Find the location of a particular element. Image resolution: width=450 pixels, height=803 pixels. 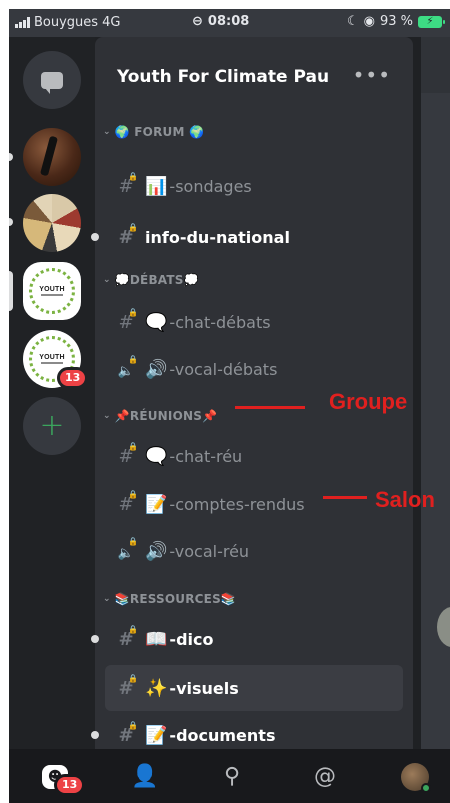

channel-name: -visuels is located at coordinates (204, 688).